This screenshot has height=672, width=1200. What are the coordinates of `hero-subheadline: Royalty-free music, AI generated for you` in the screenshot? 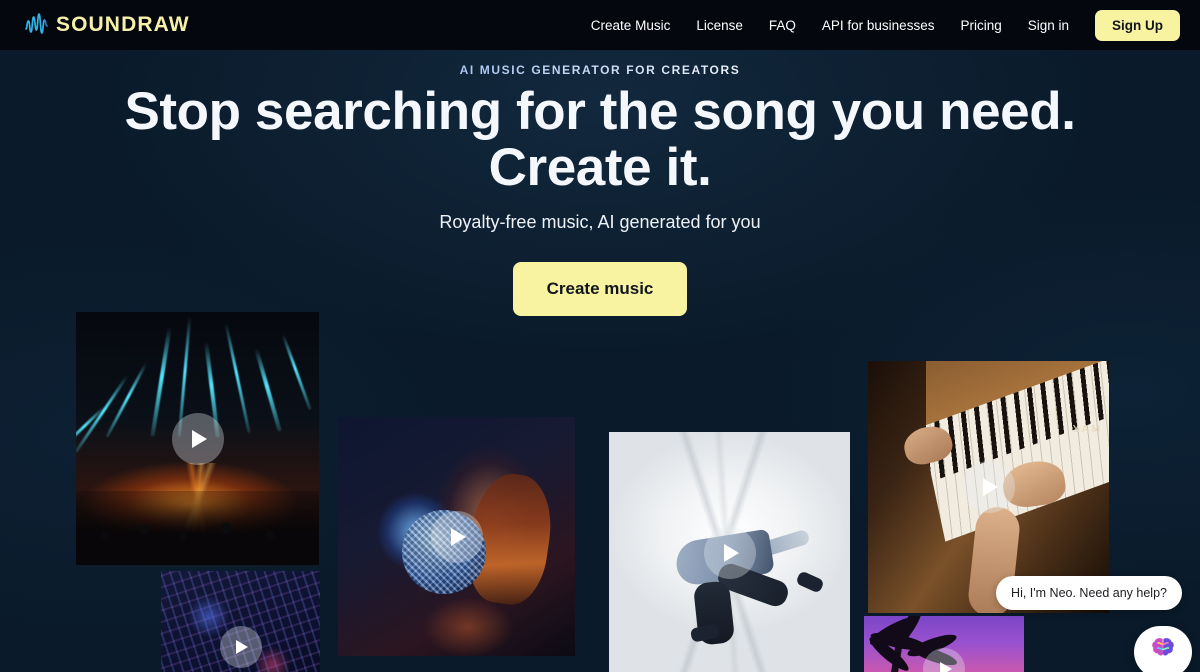 It's located at (600, 222).